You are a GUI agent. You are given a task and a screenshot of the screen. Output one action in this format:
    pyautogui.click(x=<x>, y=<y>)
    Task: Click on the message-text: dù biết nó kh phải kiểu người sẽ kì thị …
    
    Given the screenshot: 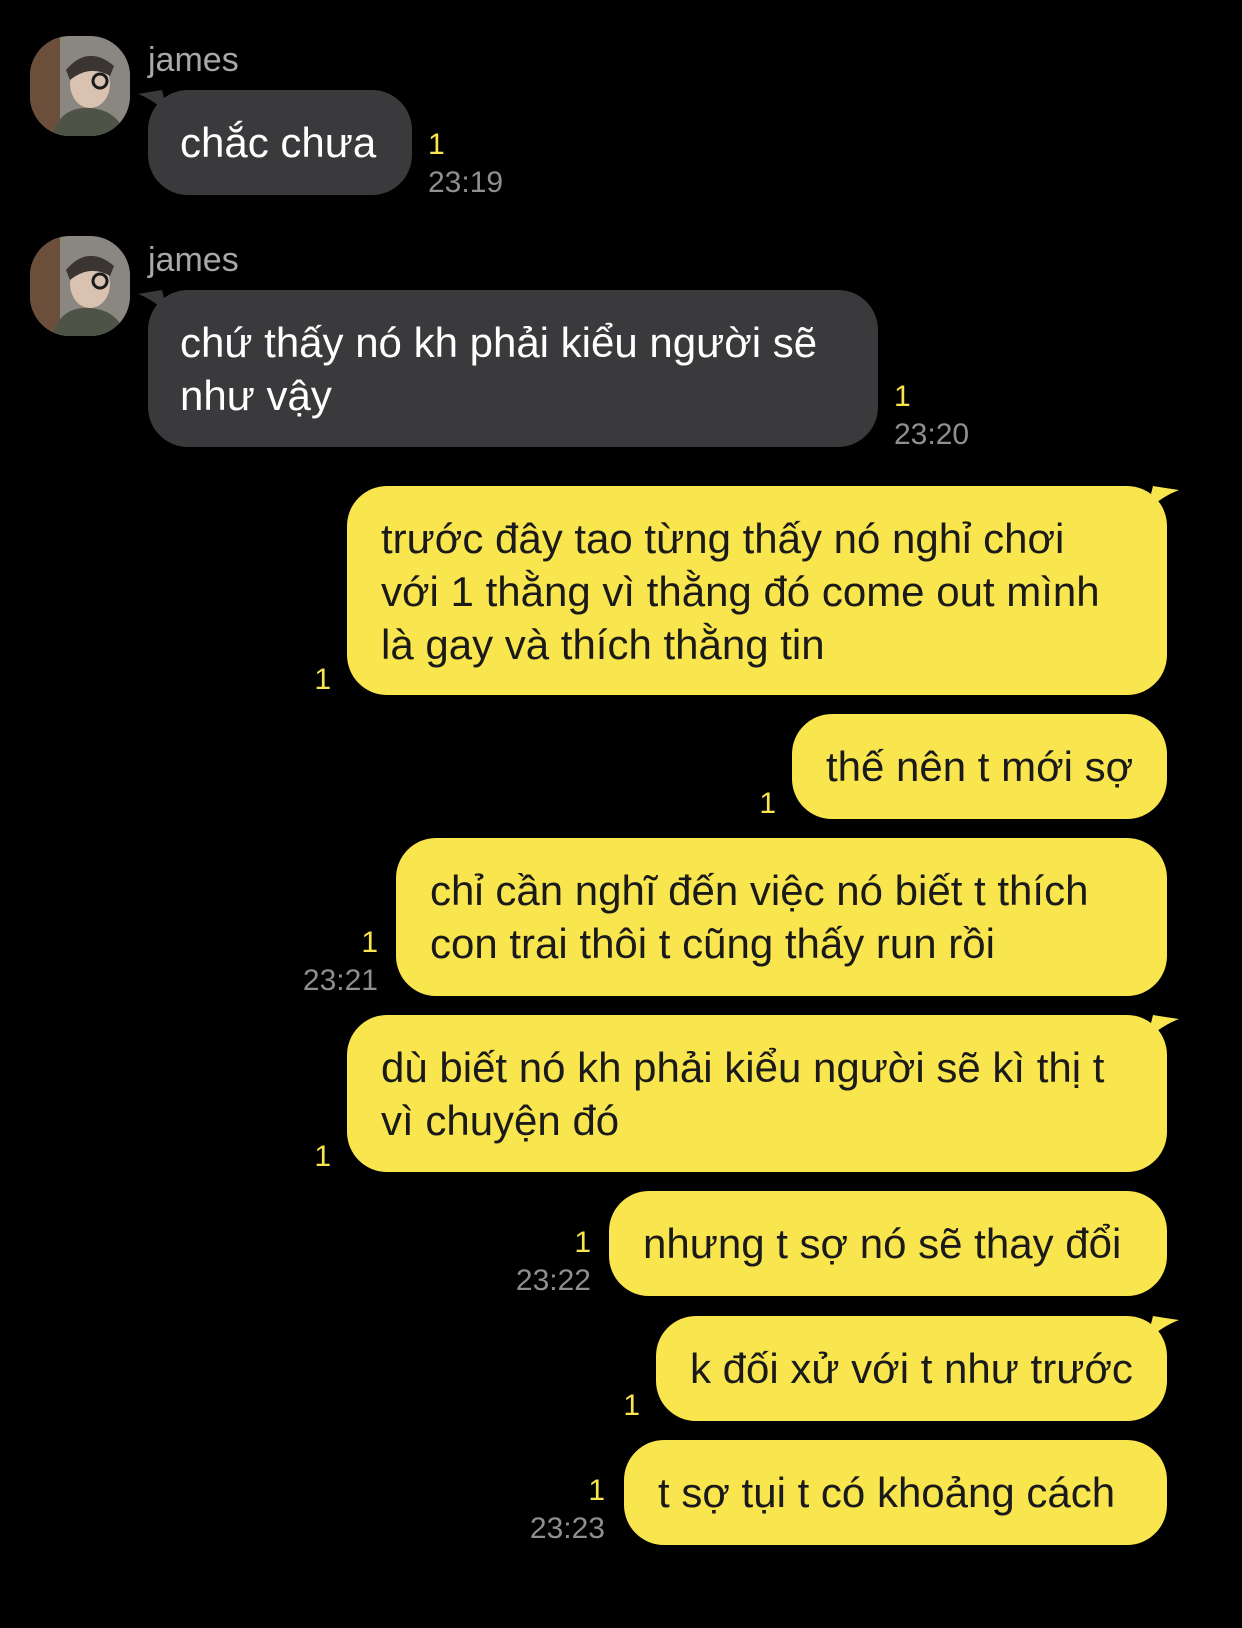 What is the action you would take?
    pyautogui.click(x=743, y=1067)
    